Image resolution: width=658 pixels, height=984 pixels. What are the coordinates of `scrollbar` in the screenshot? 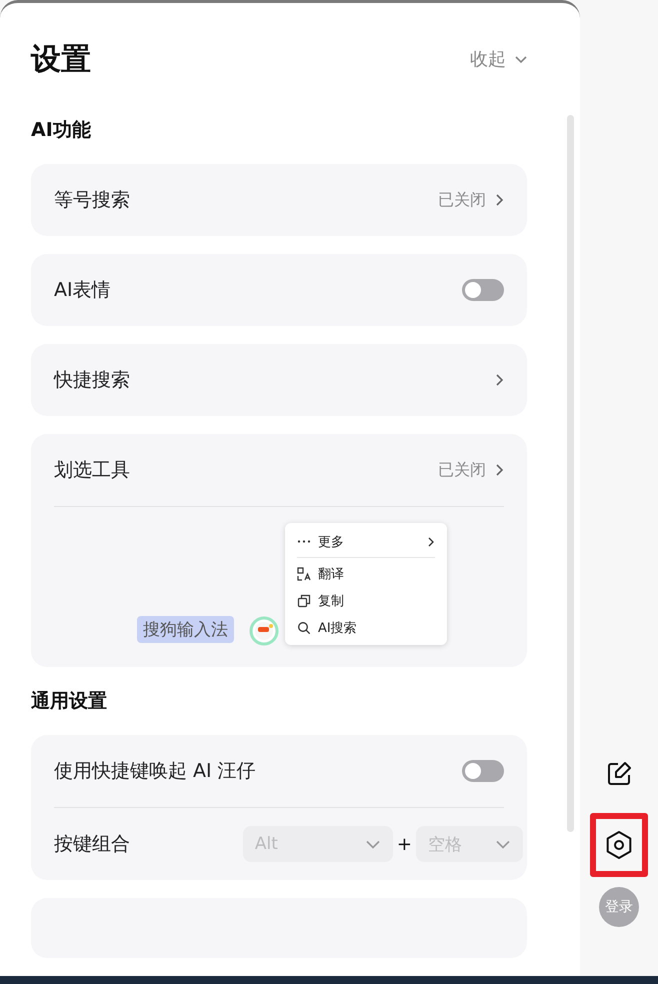 It's located at (570, 473).